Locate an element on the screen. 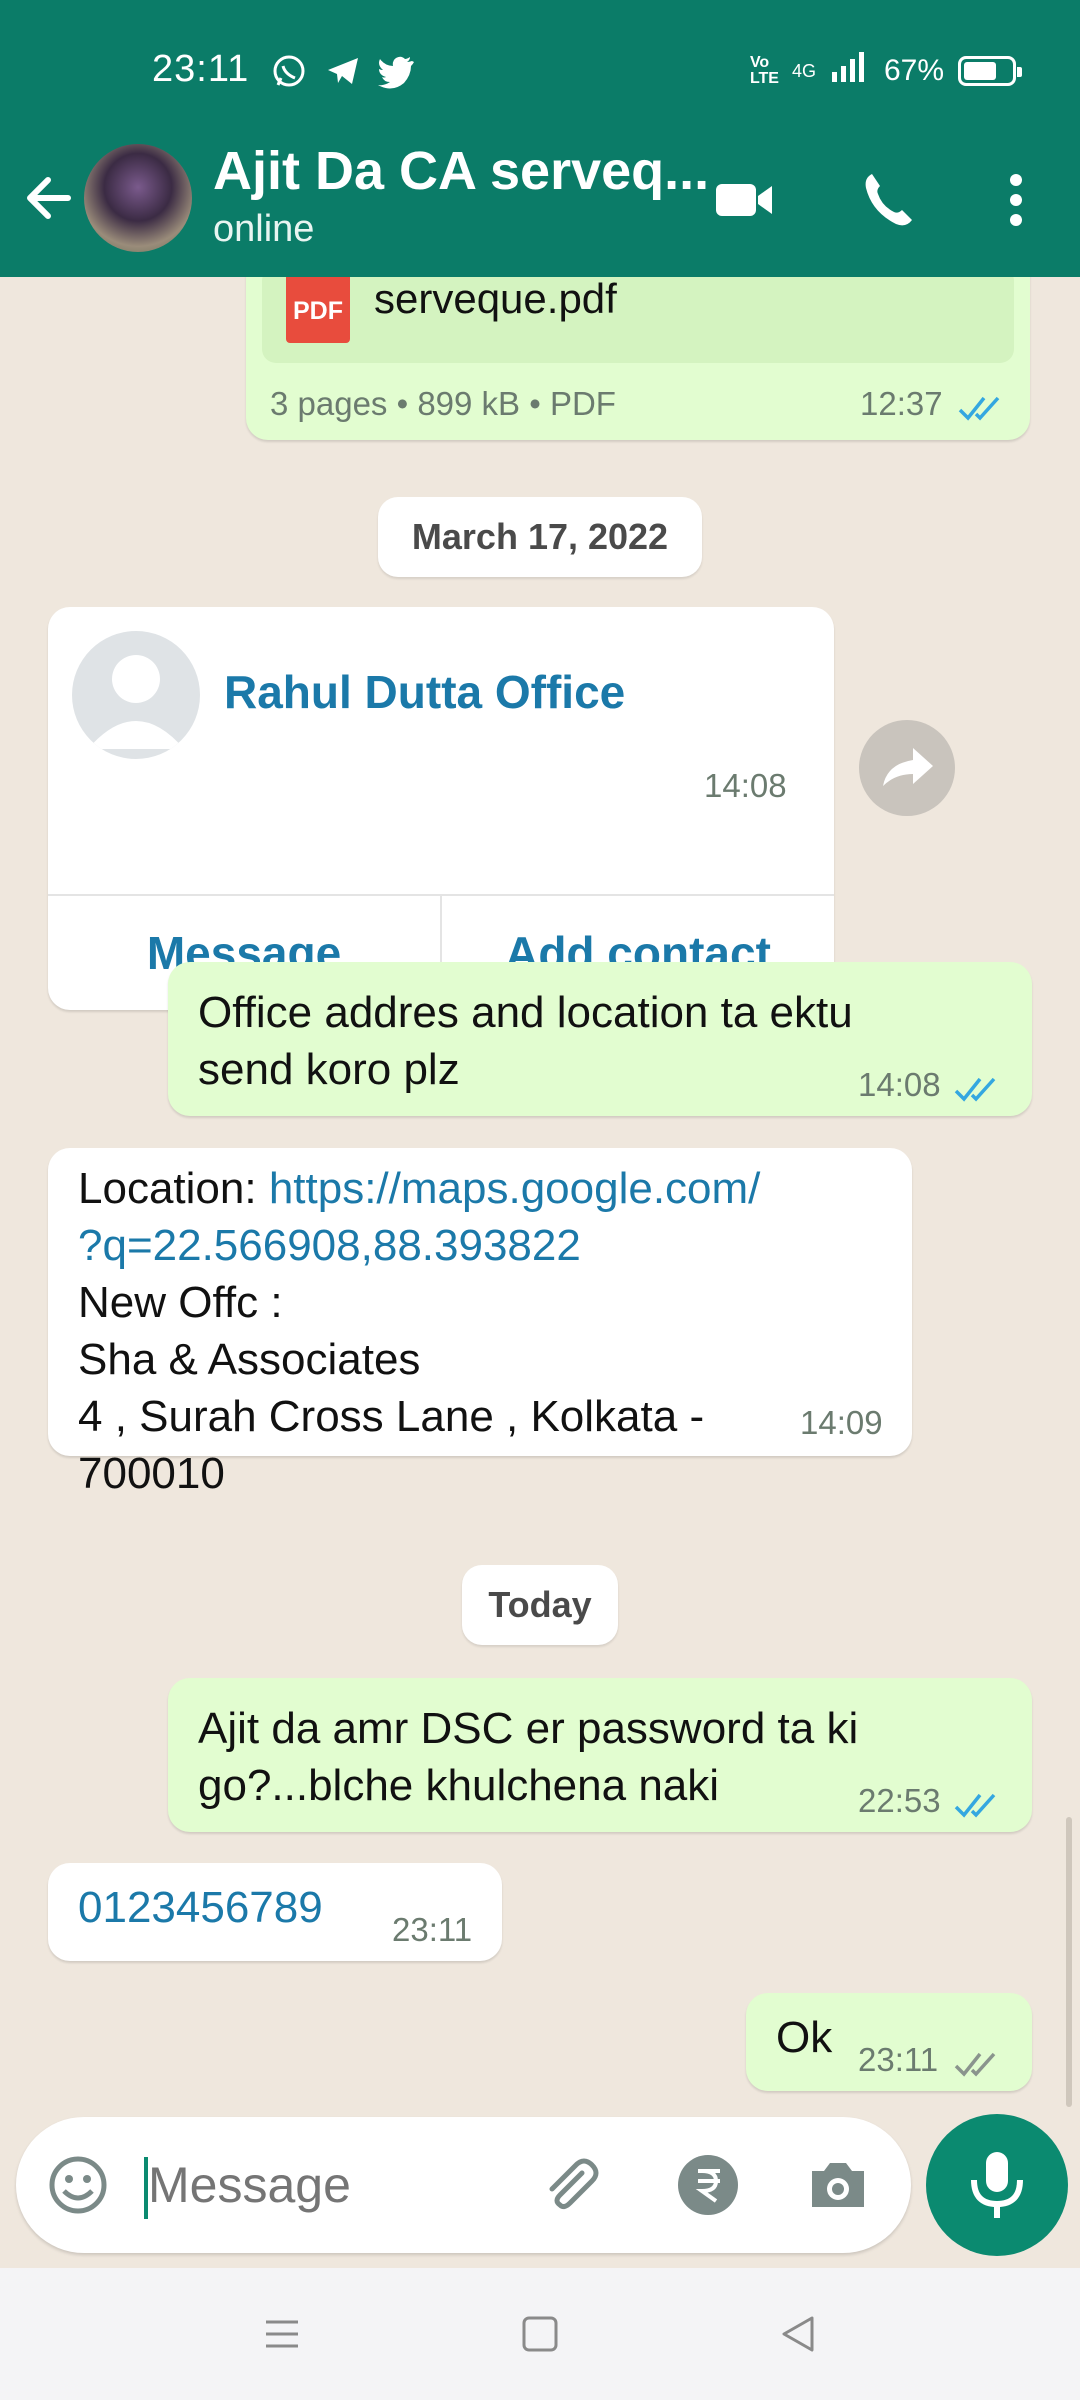 This screenshot has height=2400, width=1080. signal-icon is located at coordinates (850, 71).